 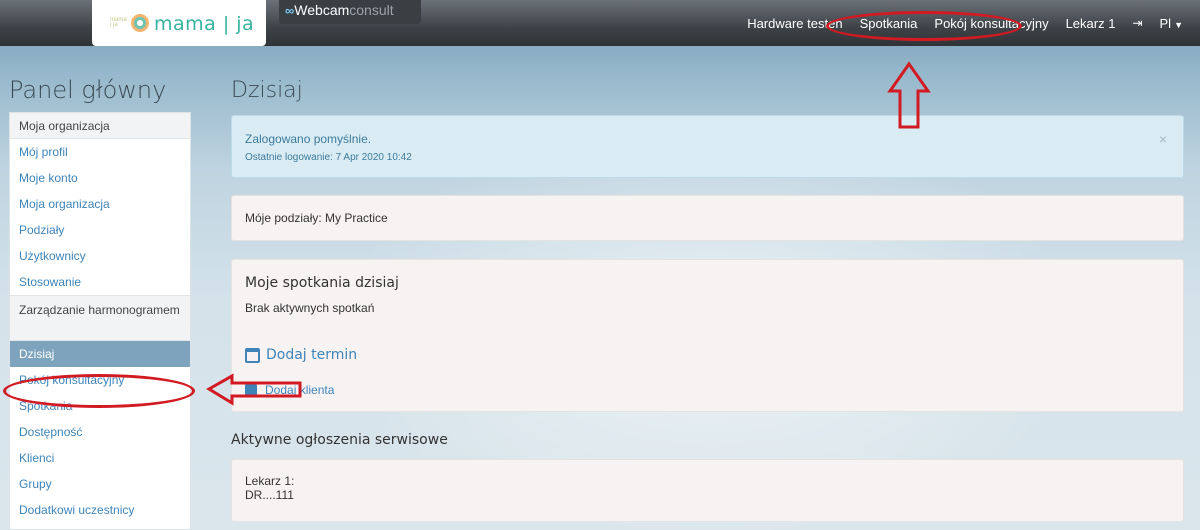 I want to click on sidebar-item-groups: Grupy, so click(x=100, y=484).